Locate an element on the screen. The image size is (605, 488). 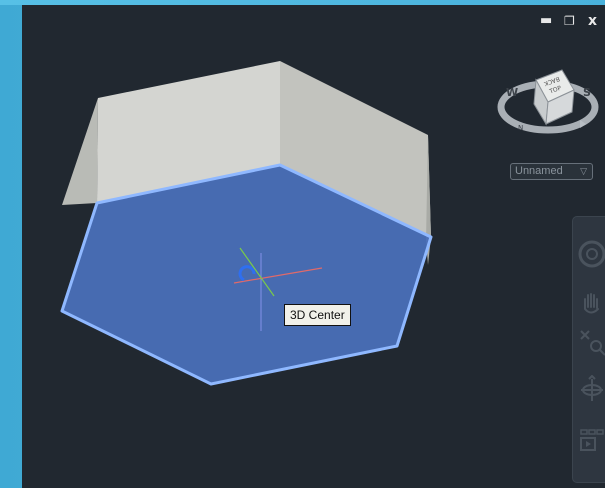
restore-button: ❐ is located at coordinates (569, 21).